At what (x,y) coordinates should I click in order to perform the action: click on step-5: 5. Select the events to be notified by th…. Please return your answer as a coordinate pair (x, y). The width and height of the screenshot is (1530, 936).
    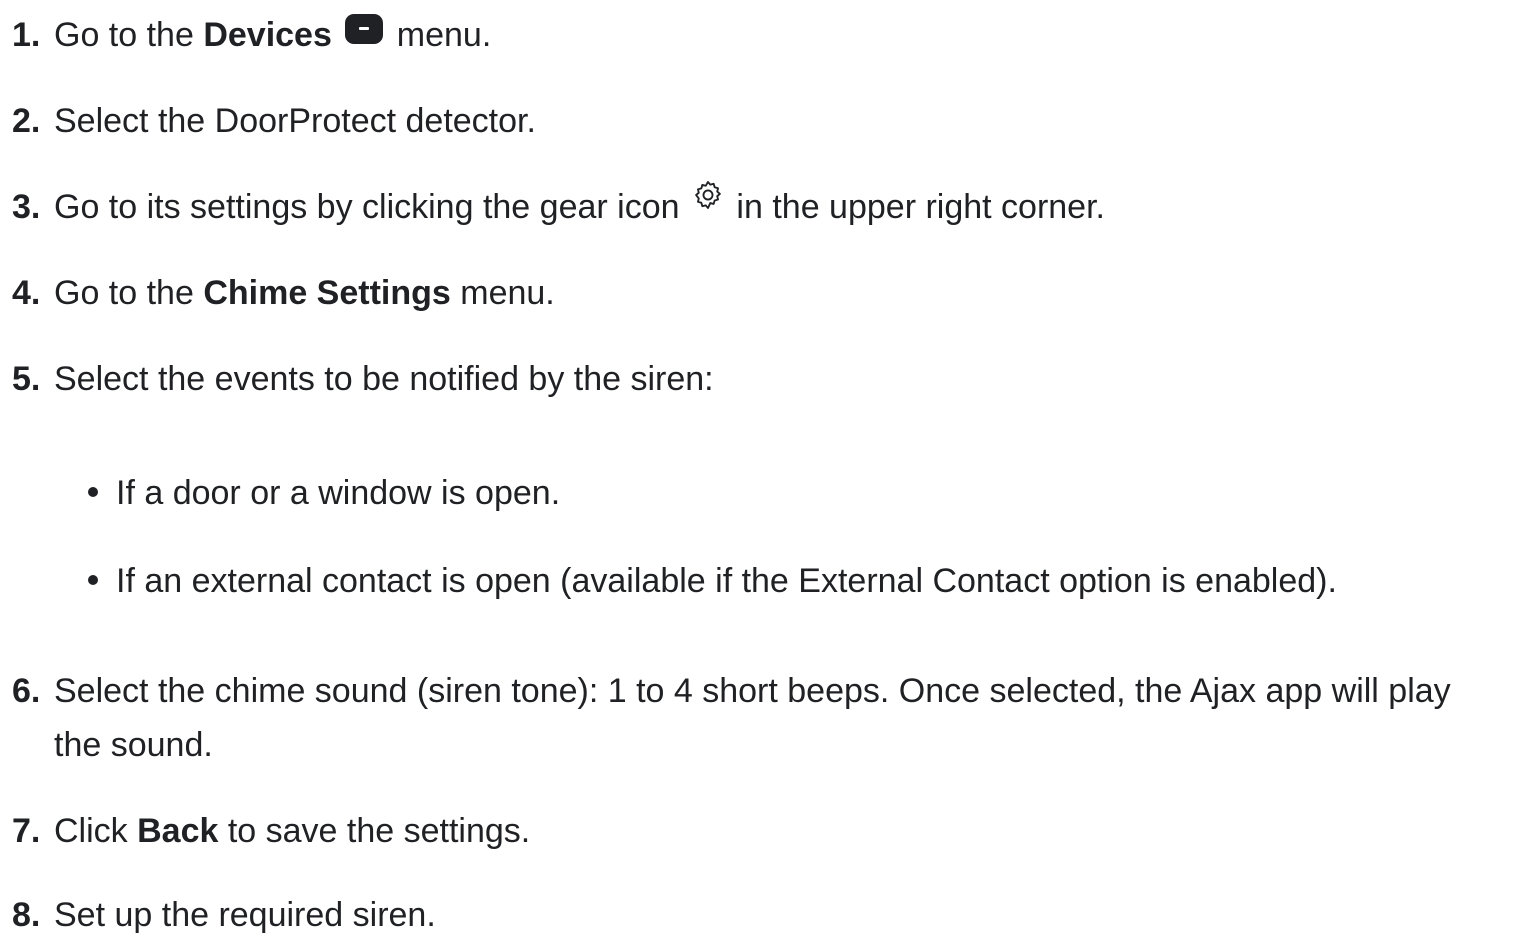
    Looking at the image, I should click on (767, 379).